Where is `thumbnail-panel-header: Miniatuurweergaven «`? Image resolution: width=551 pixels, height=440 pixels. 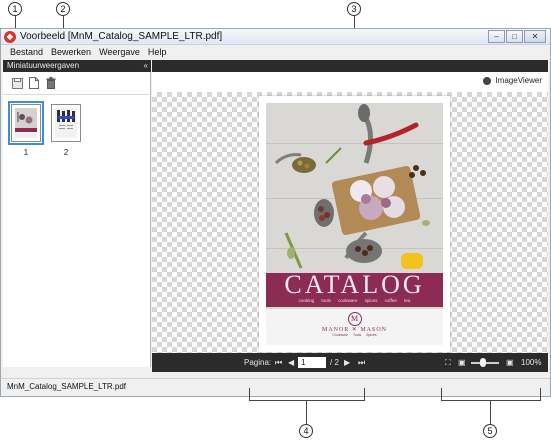 thumbnail-panel-header: Miniatuurweergaven « is located at coordinates (77, 66).